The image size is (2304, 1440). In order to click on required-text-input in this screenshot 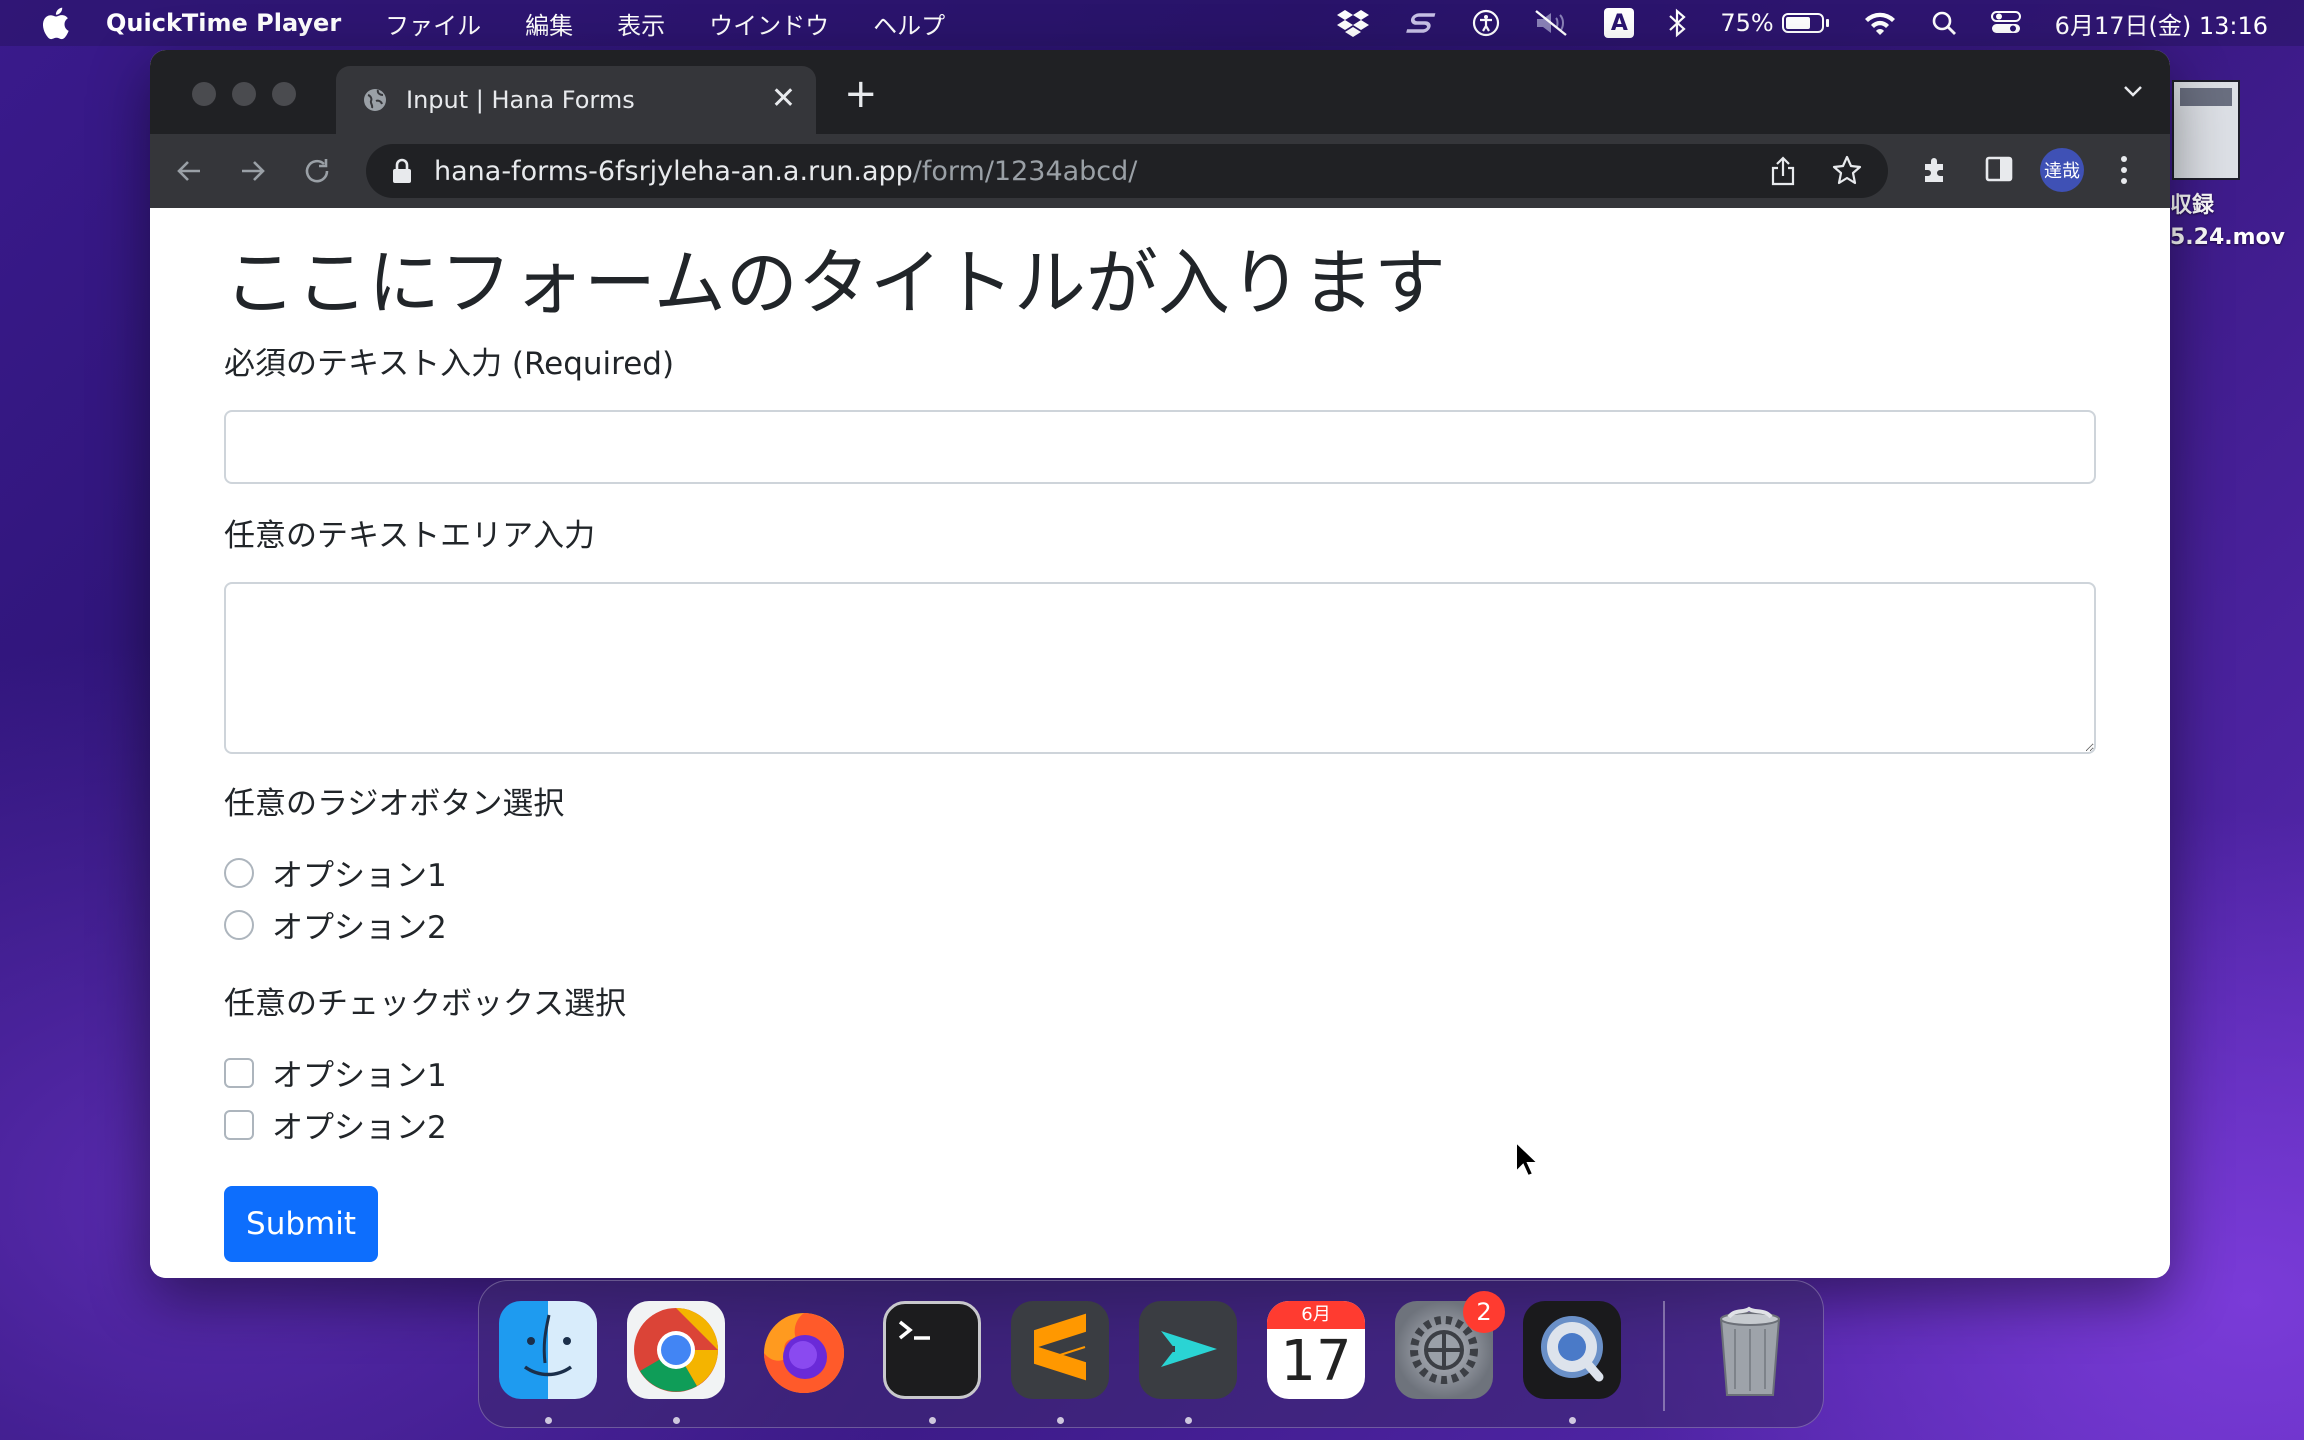, I will do `click(1160, 447)`.